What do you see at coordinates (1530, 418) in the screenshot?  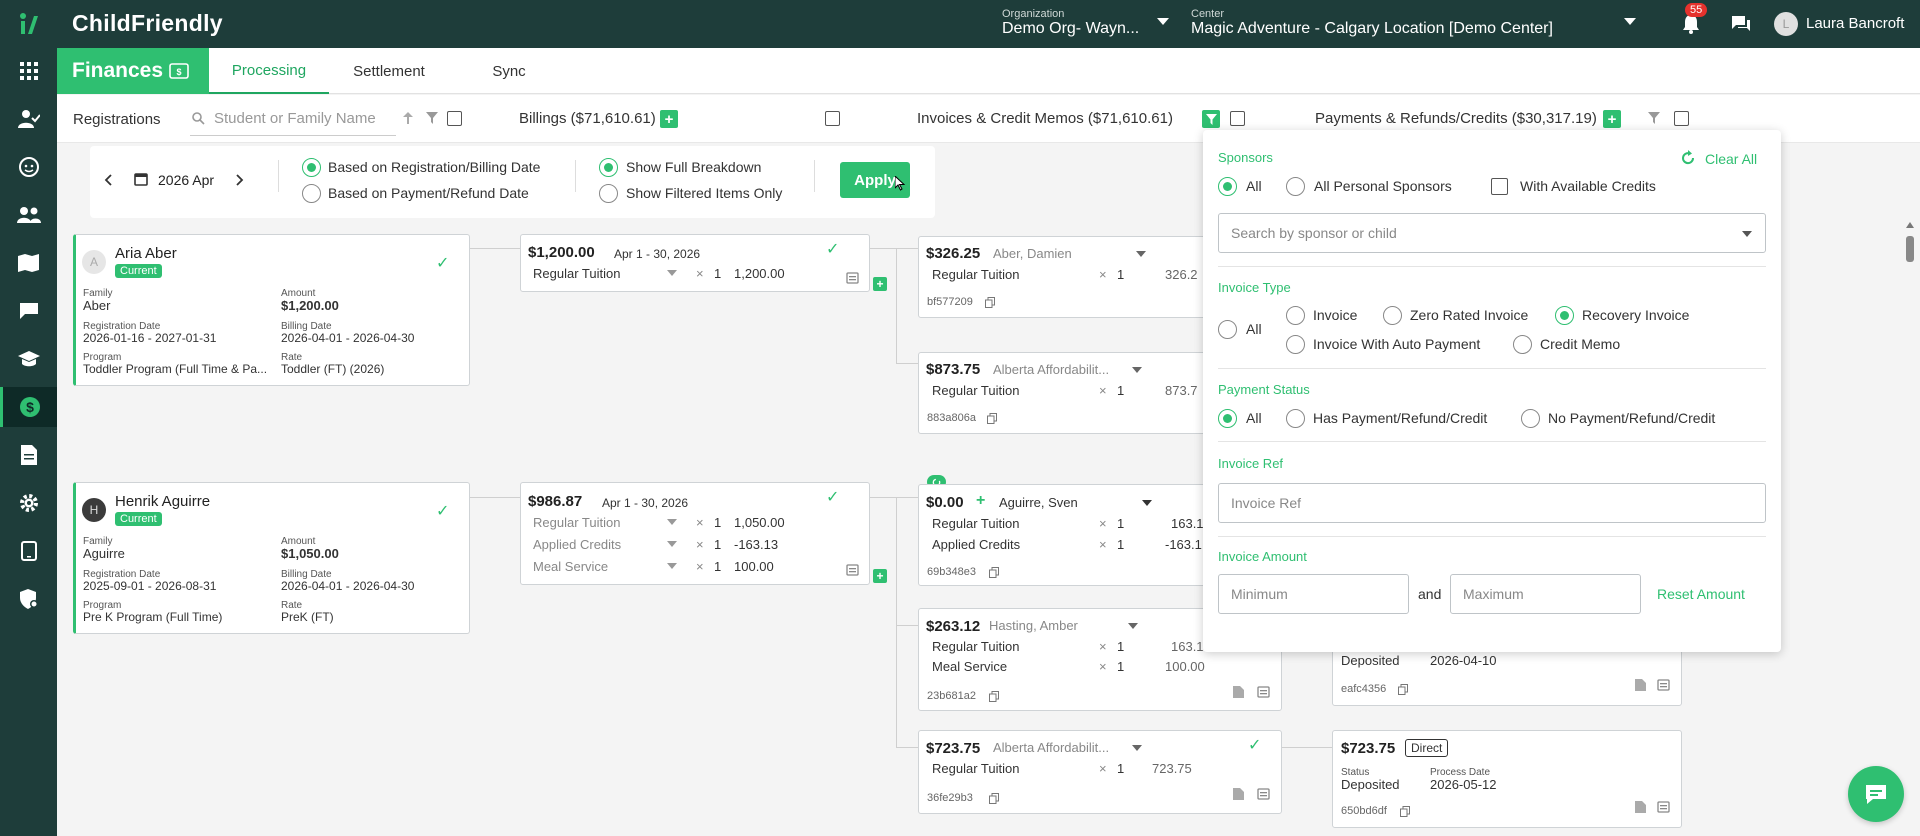 I see `radio-no-payment` at bounding box center [1530, 418].